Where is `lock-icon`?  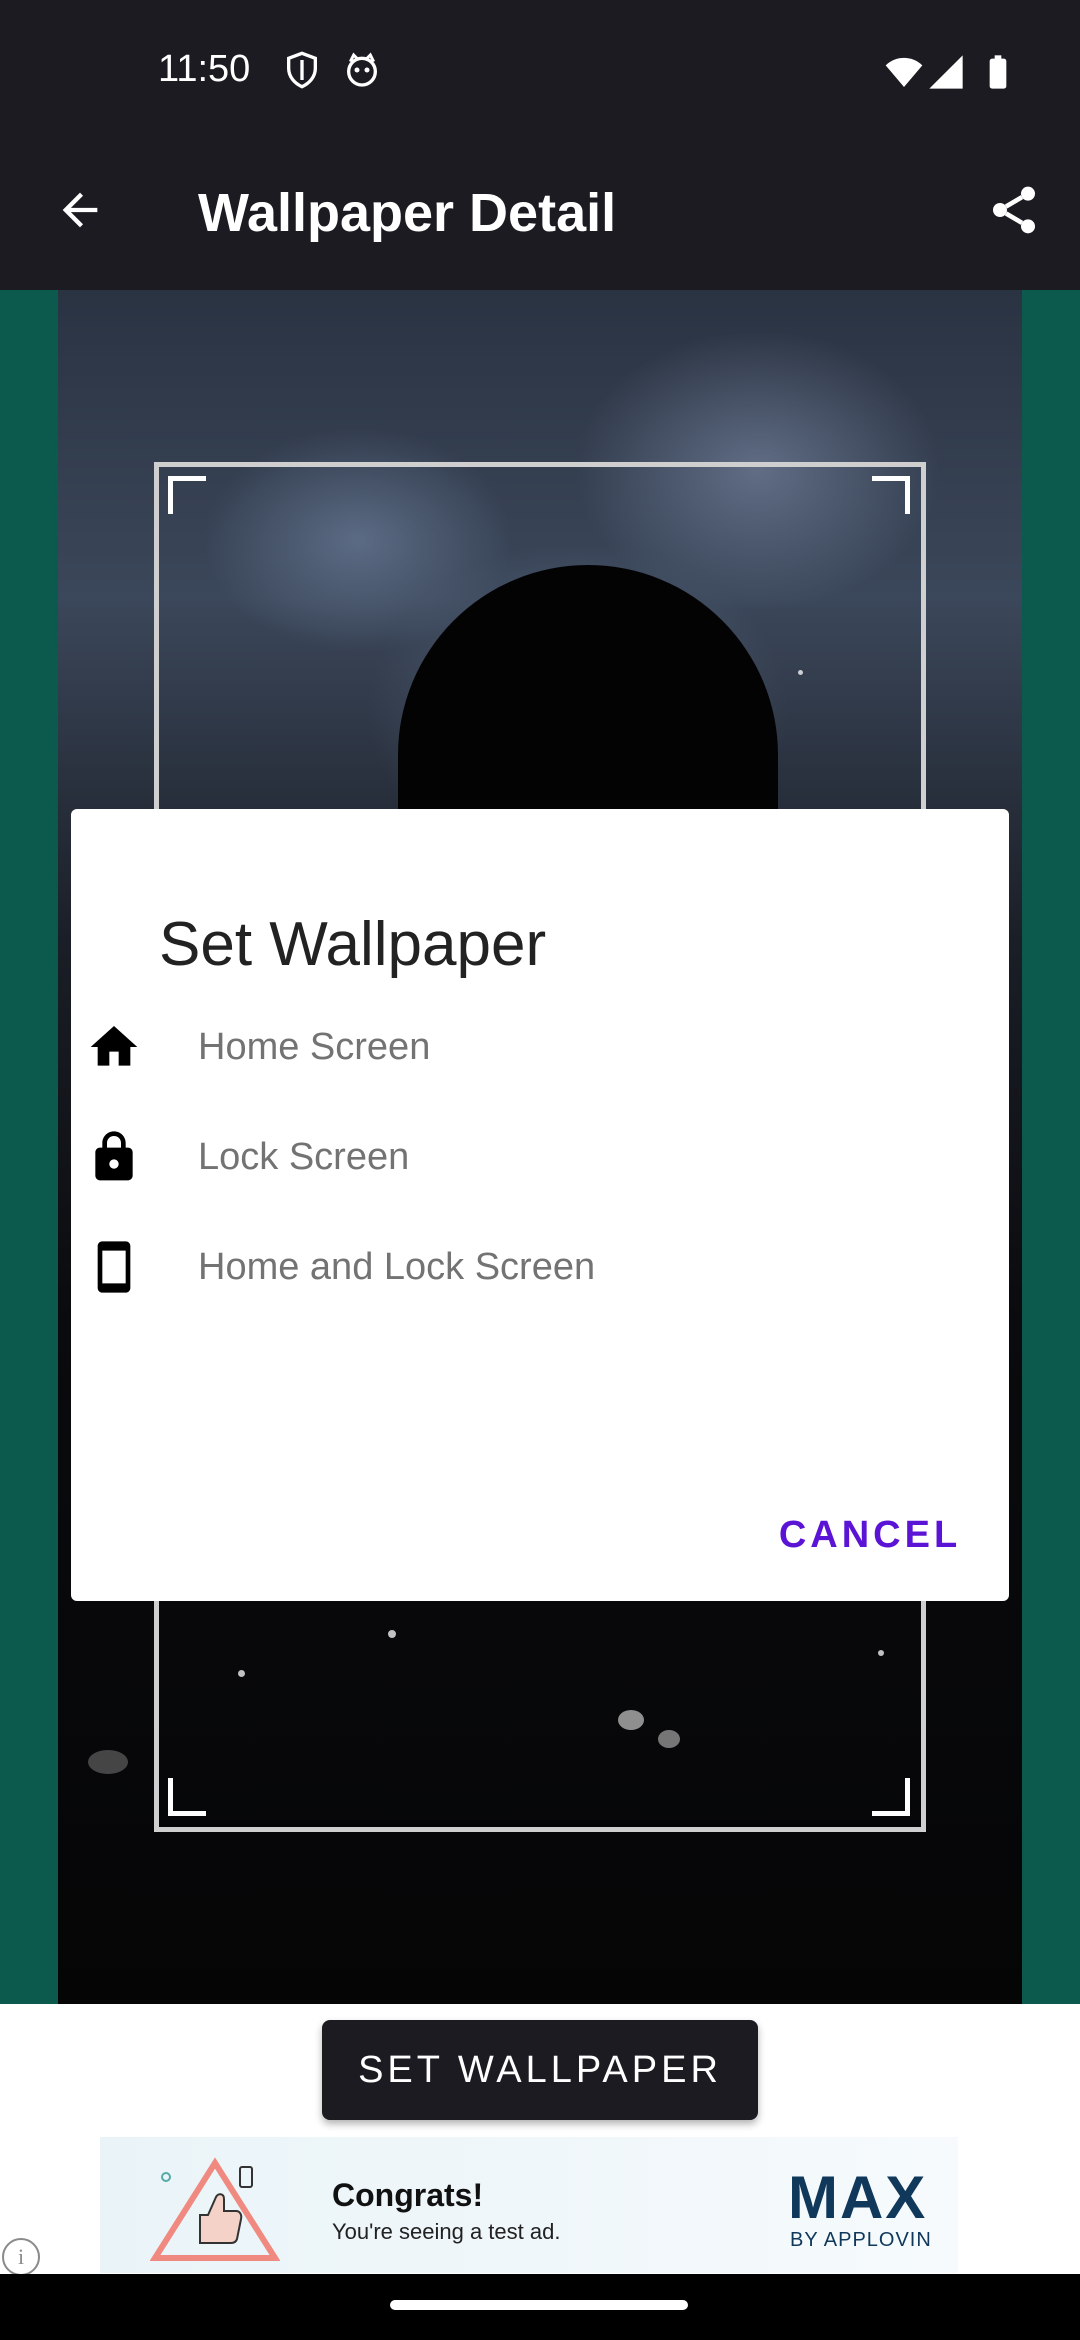
lock-icon is located at coordinates (114, 1157).